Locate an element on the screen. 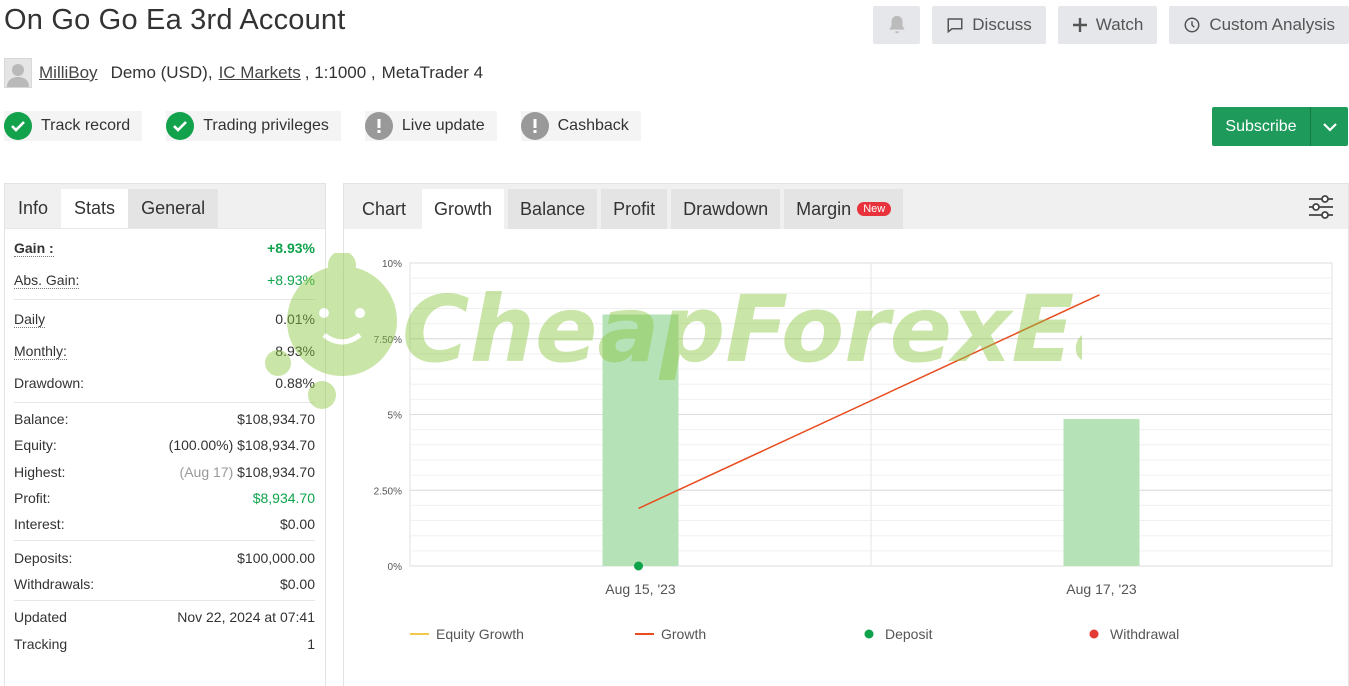 Image resolution: width=1349 pixels, height=686 pixels. withdrawals-label: Withdrawals: is located at coordinates (54, 583).